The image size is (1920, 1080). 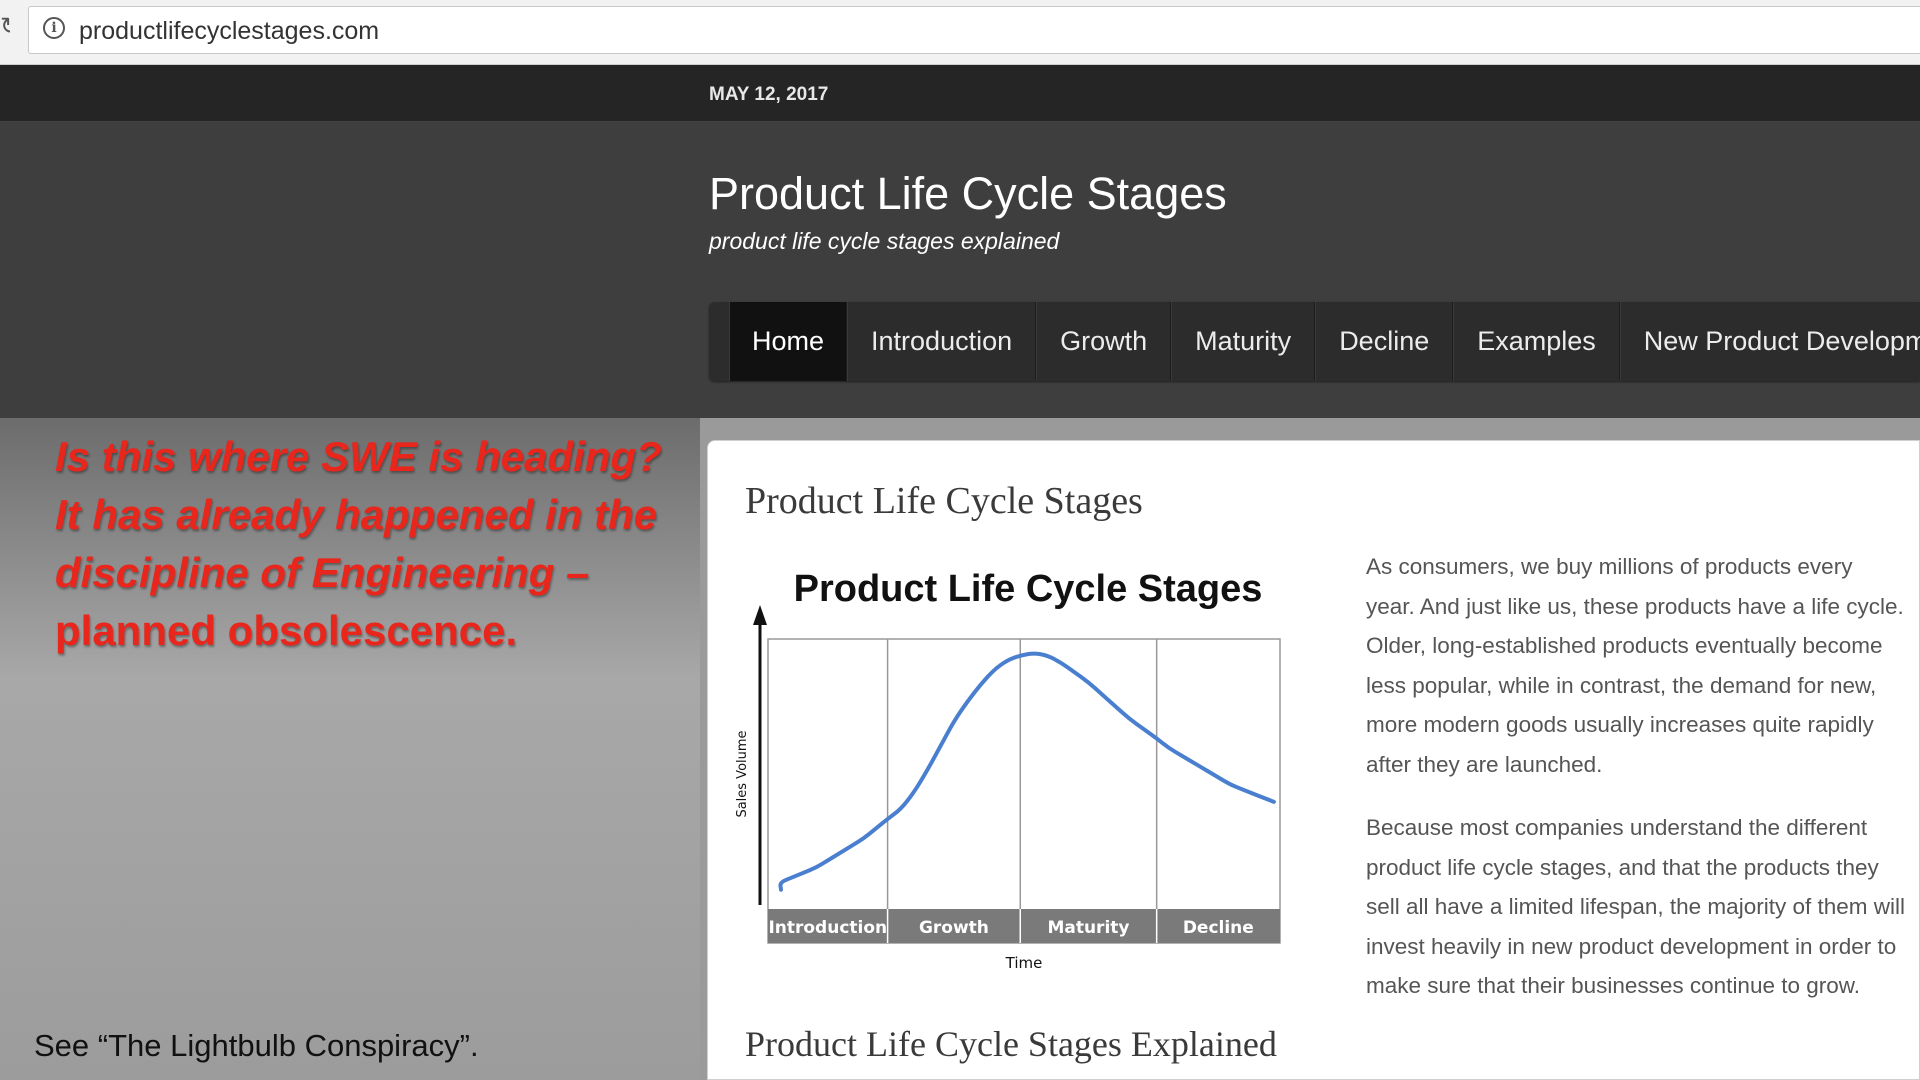 What do you see at coordinates (256, 1045) in the screenshot?
I see `footnote: See “The Lightbulb Conspiracy”.` at bounding box center [256, 1045].